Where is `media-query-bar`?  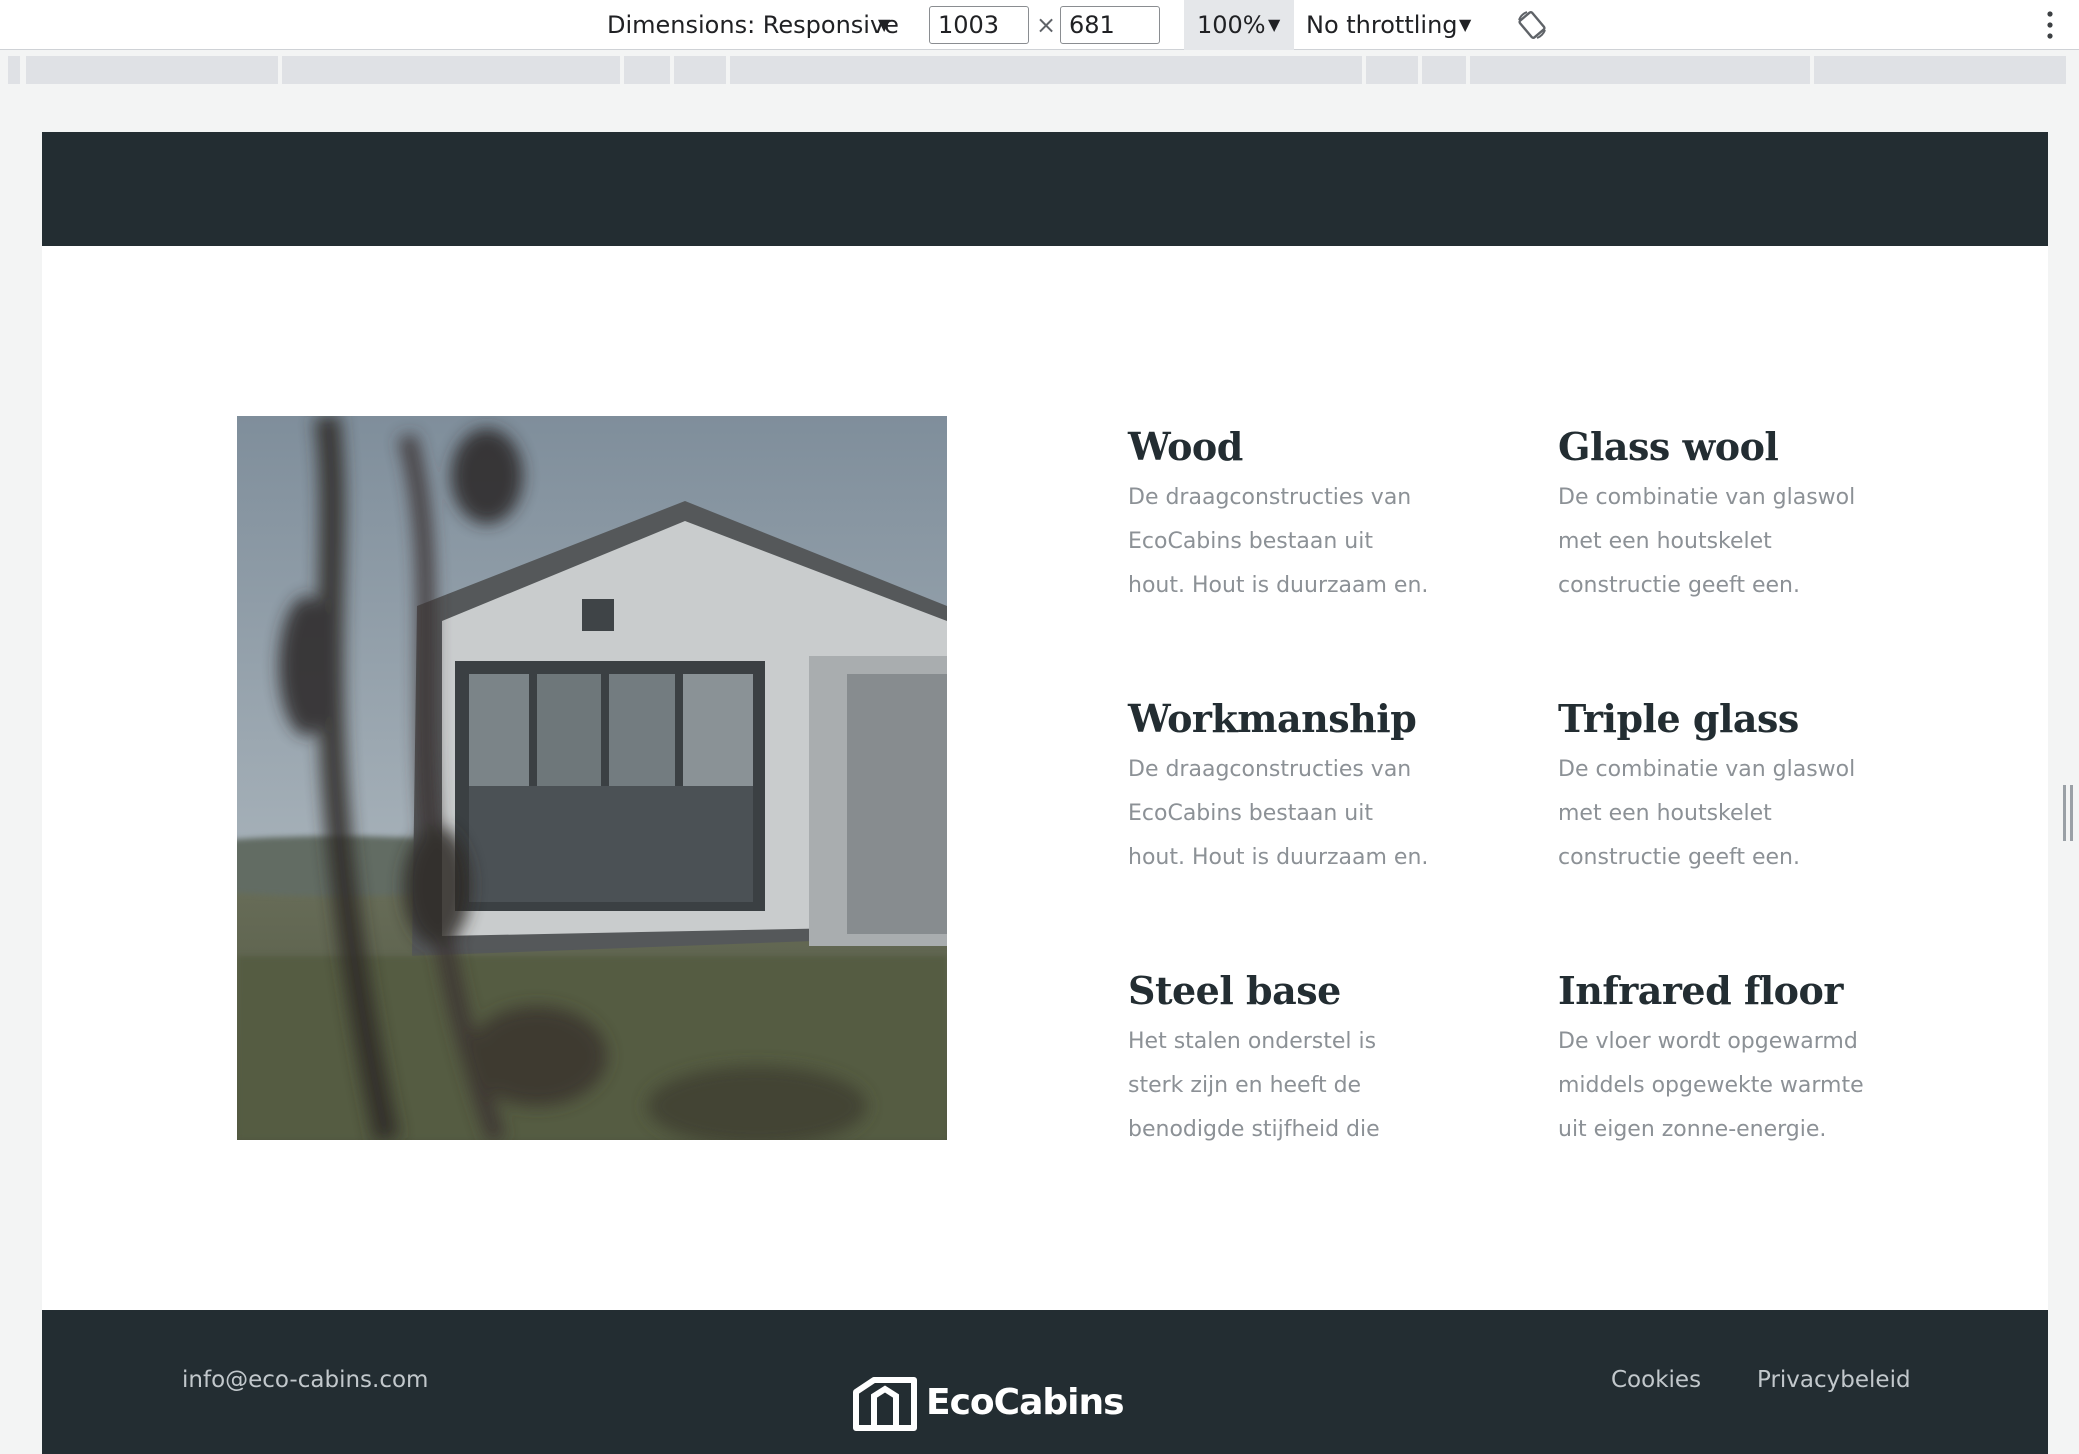 media-query-bar is located at coordinates (1039, 70).